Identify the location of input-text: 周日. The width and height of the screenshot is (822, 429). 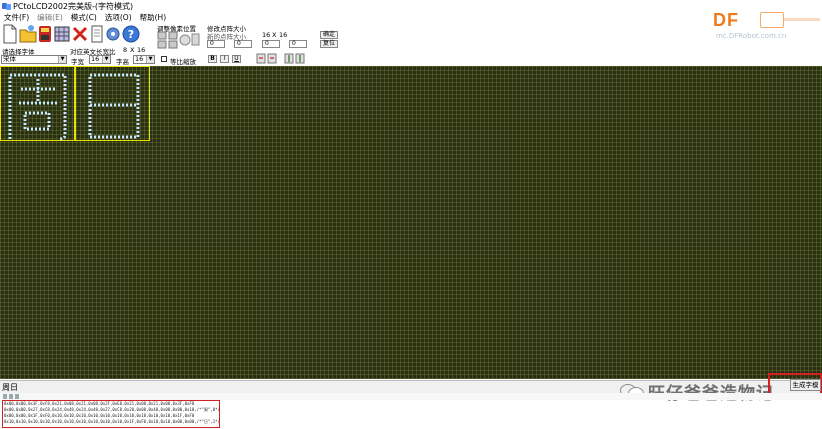
(10, 387).